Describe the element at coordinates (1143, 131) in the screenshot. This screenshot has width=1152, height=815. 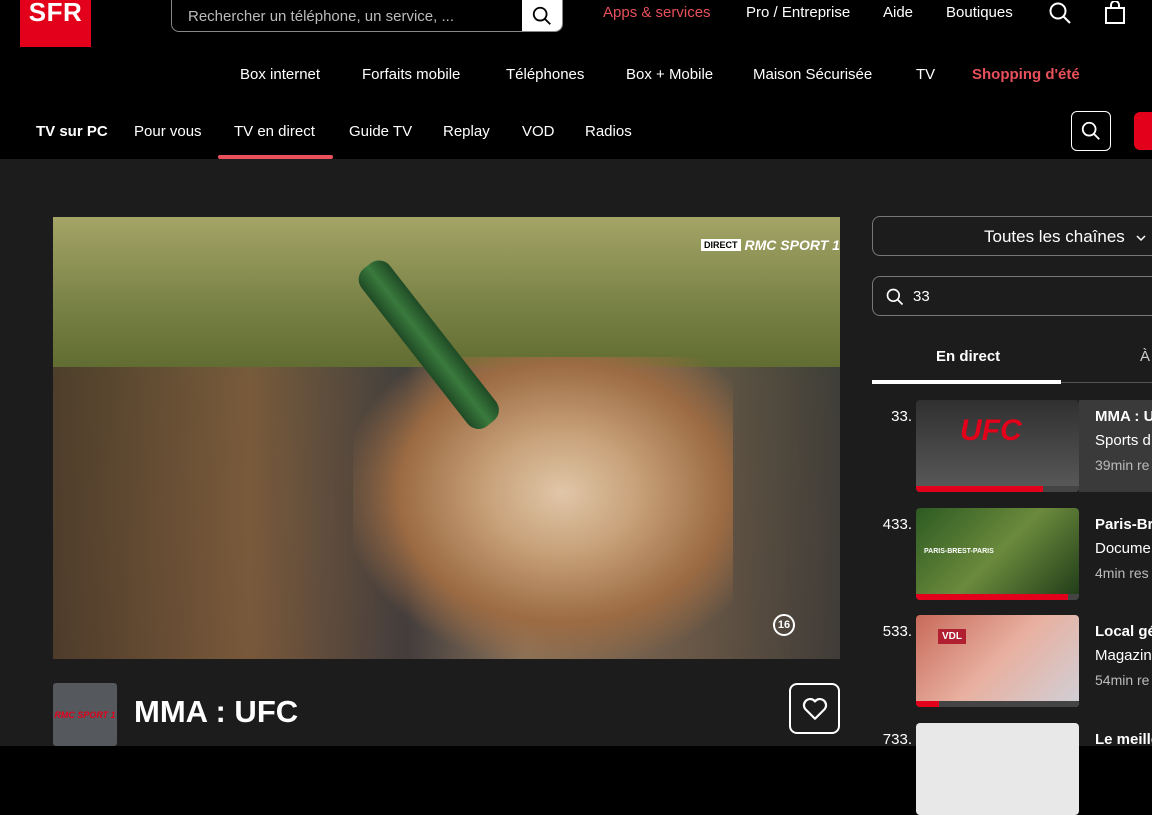
I see `account-button` at that location.